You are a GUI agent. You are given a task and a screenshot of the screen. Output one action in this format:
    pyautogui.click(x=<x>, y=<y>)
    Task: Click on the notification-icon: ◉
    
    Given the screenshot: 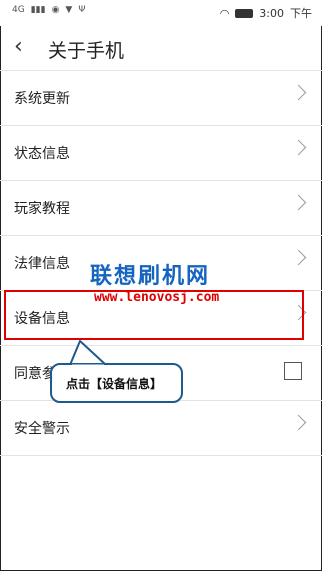 What is the action you would take?
    pyautogui.click(x=55, y=10)
    